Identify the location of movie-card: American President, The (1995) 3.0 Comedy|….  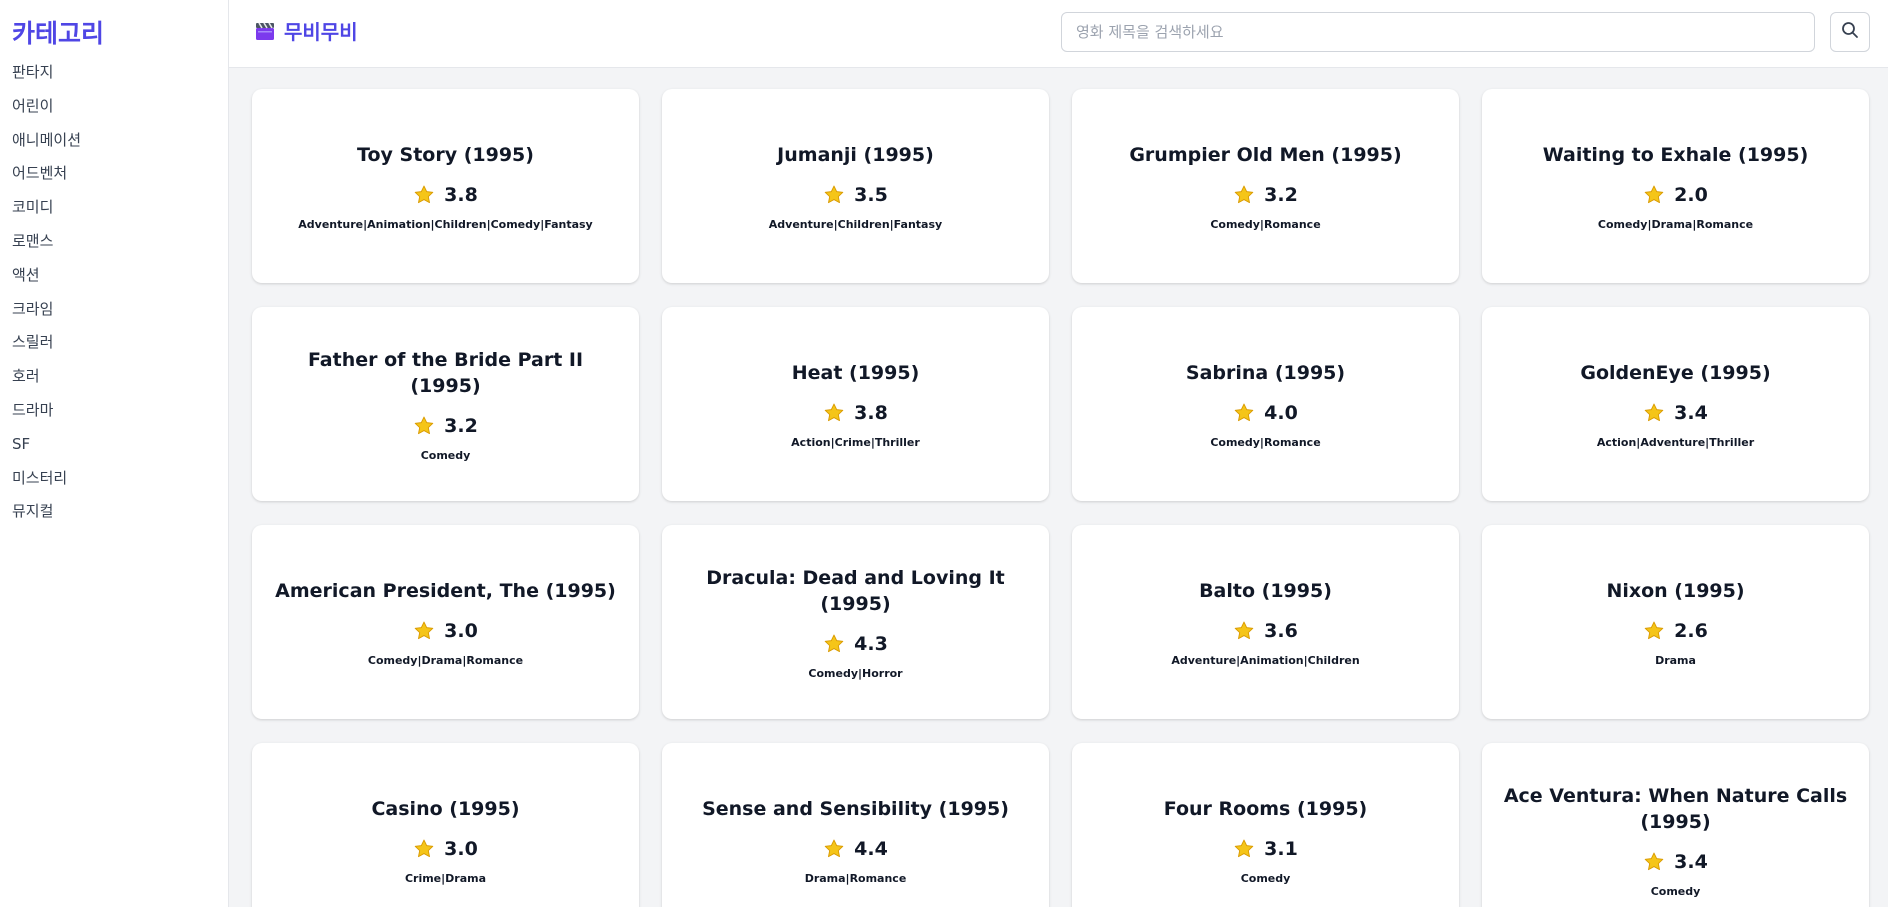
(445, 622).